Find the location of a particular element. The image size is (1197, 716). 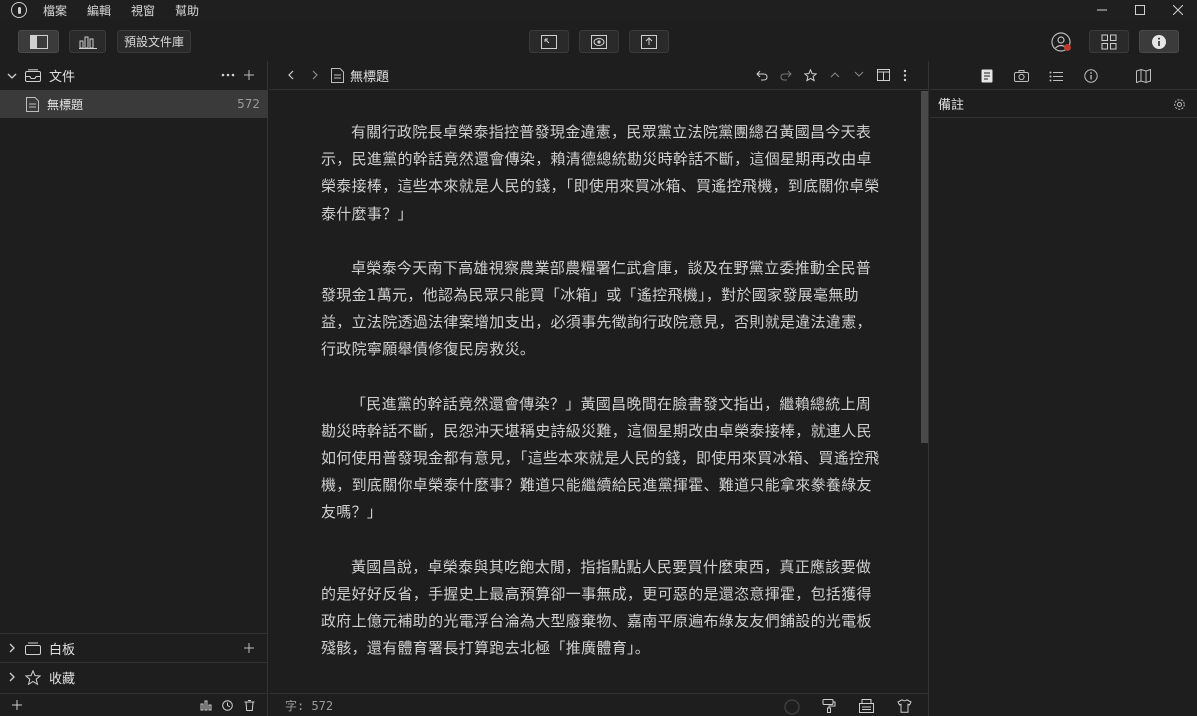

chart-icon is located at coordinates (87, 42).